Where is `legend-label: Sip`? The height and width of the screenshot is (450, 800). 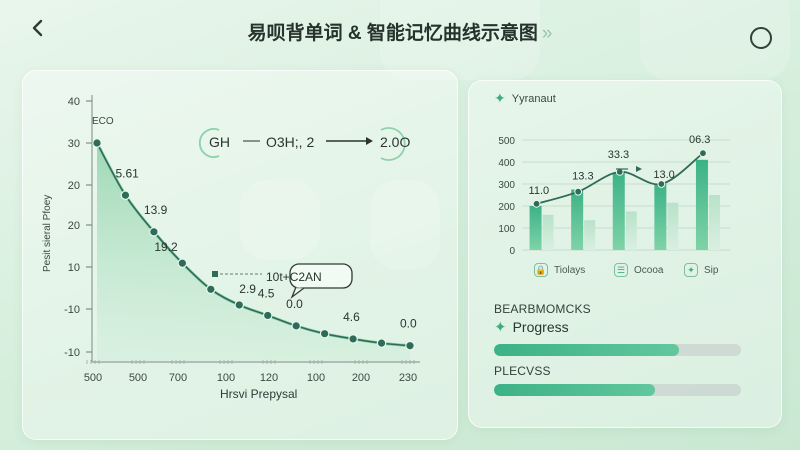 legend-label: Sip is located at coordinates (711, 270).